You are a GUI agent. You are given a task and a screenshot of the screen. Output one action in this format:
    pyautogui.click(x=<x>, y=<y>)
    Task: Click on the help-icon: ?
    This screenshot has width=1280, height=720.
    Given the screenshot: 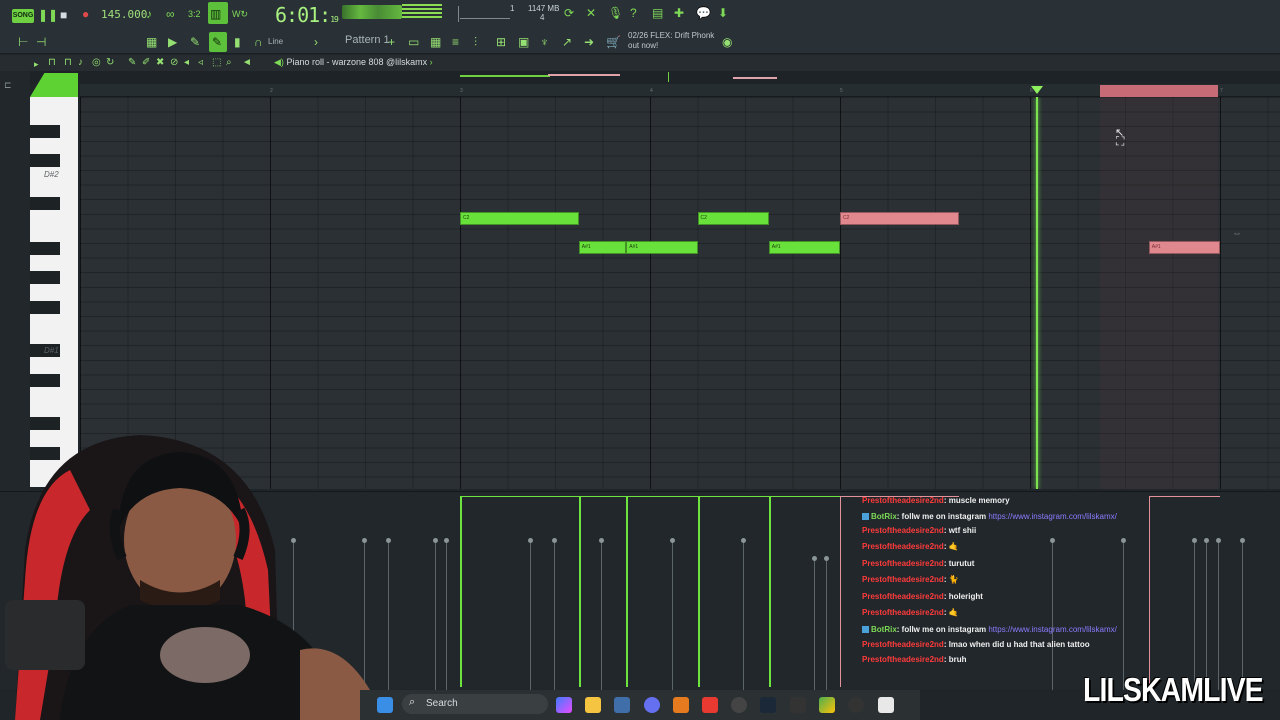 What is the action you would take?
    pyautogui.click(x=633, y=13)
    